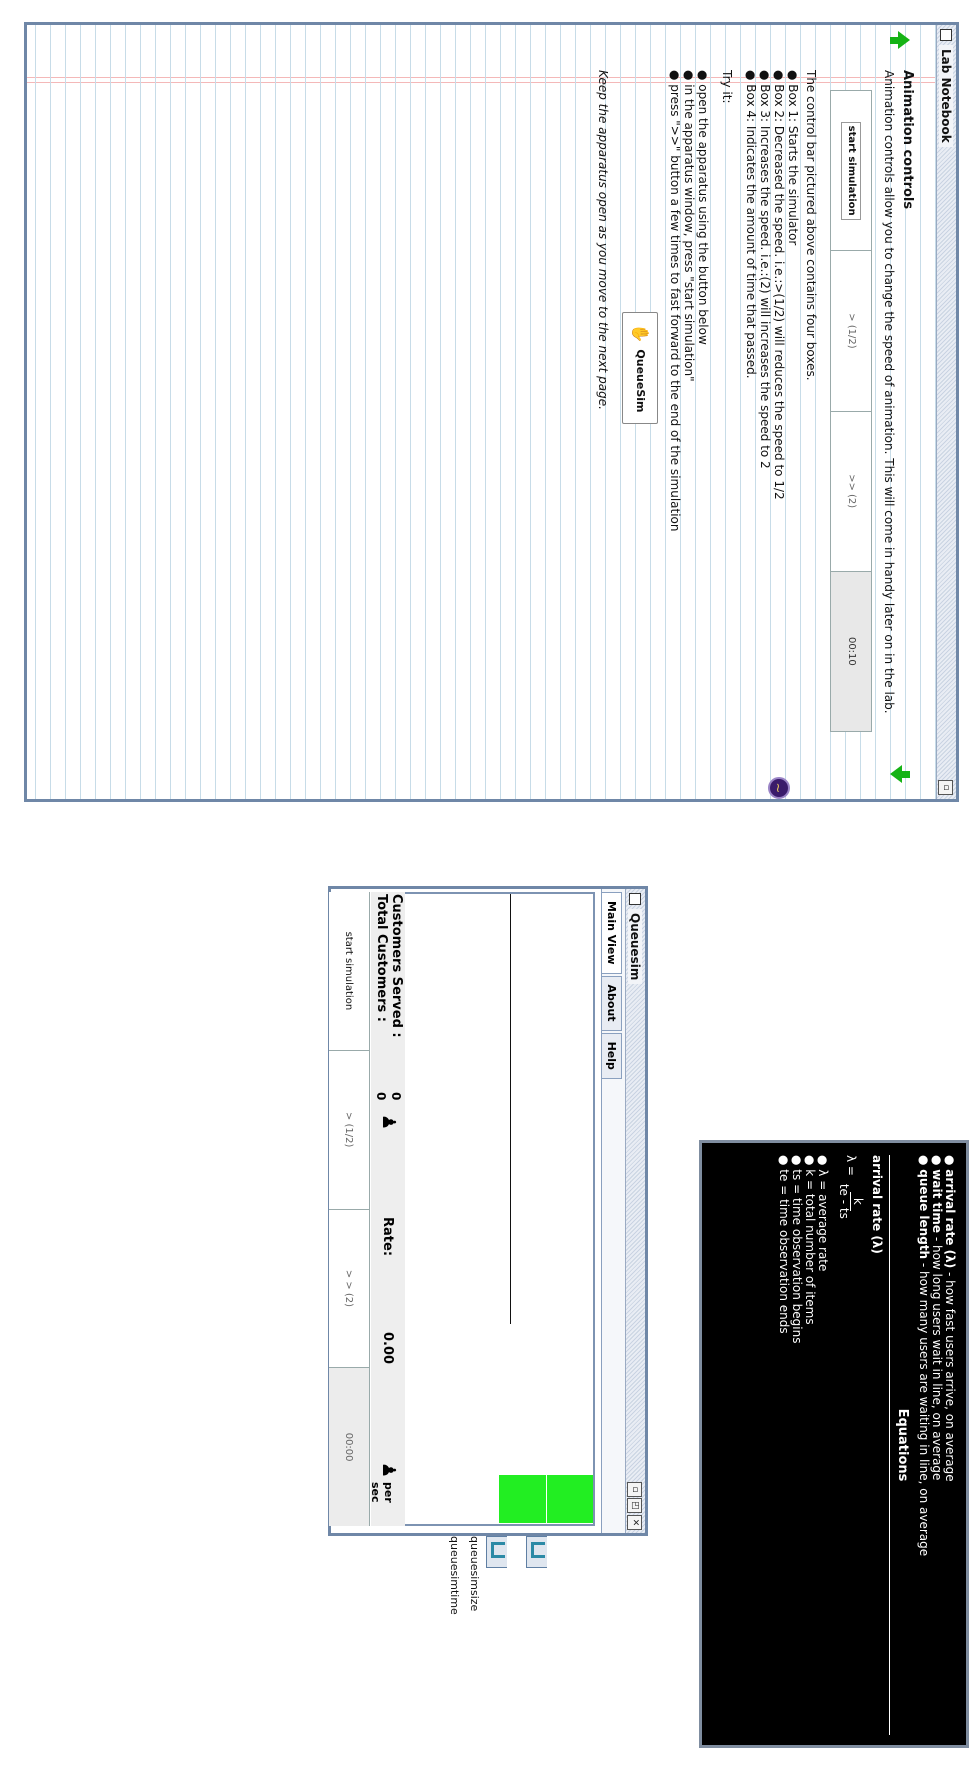  Describe the element at coordinates (612, 1055) in the screenshot. I see `tab-help: Help` at that location.